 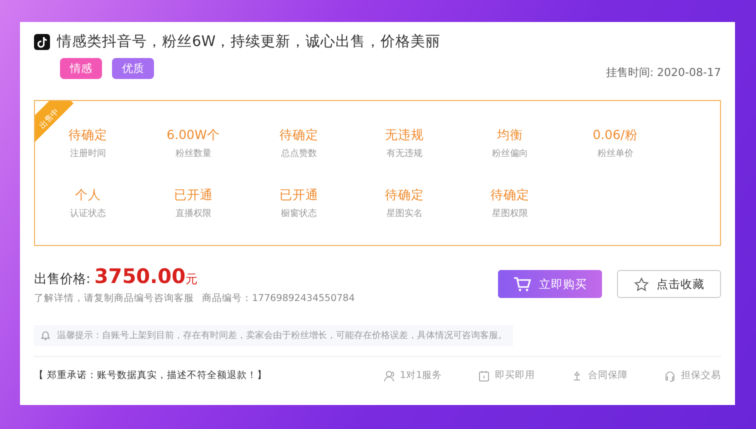 I want to click on stat-label: 注册时间, so click(x=87, y=154).